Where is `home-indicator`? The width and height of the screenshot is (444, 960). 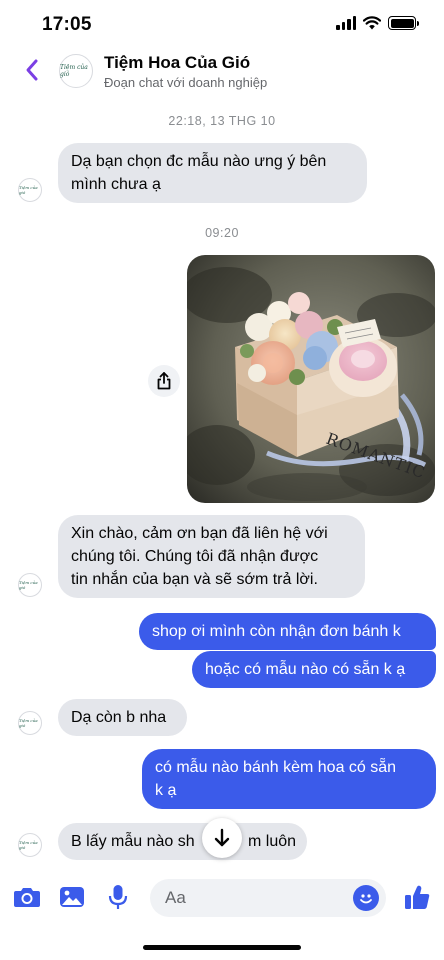
home-indicator is located at coordinates (222, 947).